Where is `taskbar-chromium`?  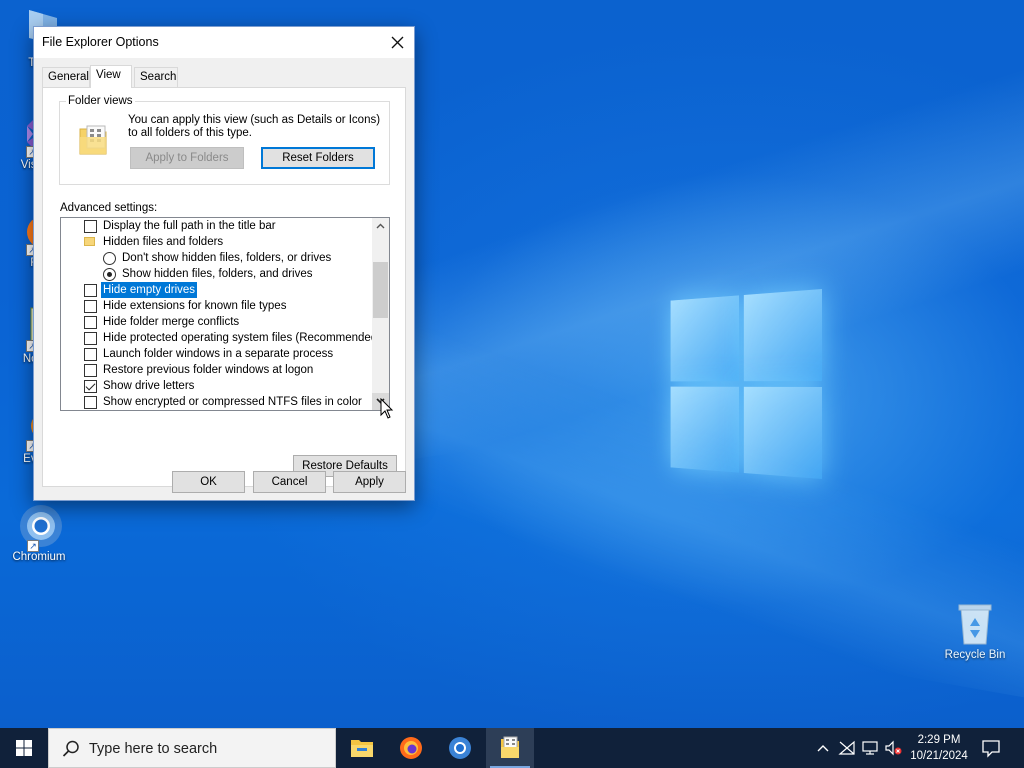 taskbar-chromium is located at coordinates (460, 748).